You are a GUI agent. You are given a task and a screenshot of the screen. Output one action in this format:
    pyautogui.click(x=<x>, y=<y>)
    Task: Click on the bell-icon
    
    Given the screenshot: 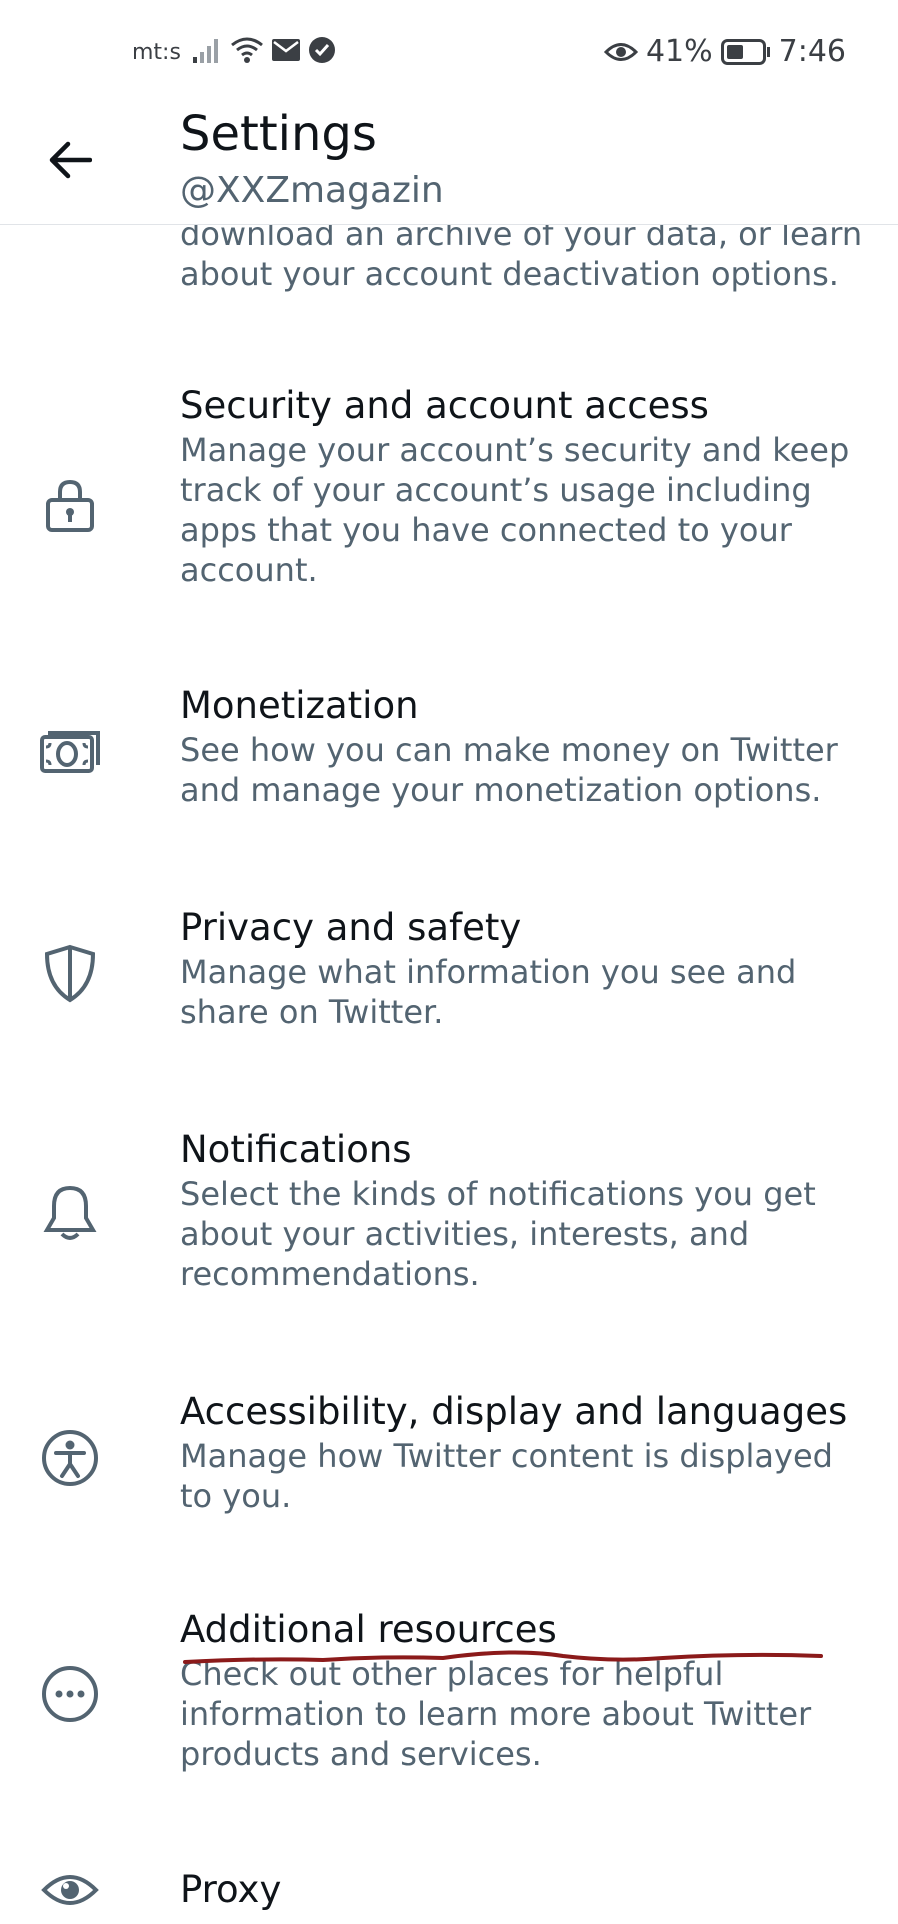 What is the action you would take?
    pyautogui.click(x=70, y=1214)
    